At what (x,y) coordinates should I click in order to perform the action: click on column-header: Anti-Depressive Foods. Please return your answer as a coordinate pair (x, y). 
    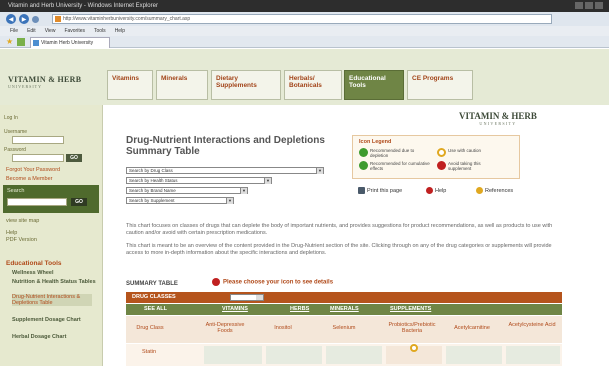
    Looking at the image, I should click on (225, 328).